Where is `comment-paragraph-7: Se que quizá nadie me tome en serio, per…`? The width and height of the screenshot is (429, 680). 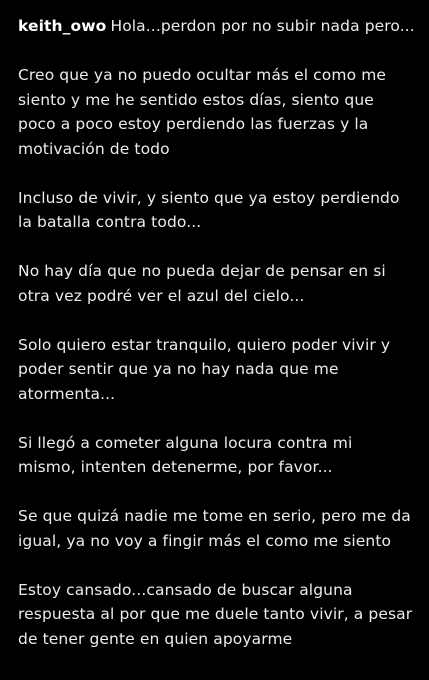
comment-paragraph-7: Se que quizá nadie me tome en serio, per… is located at coordinates (214, 528).